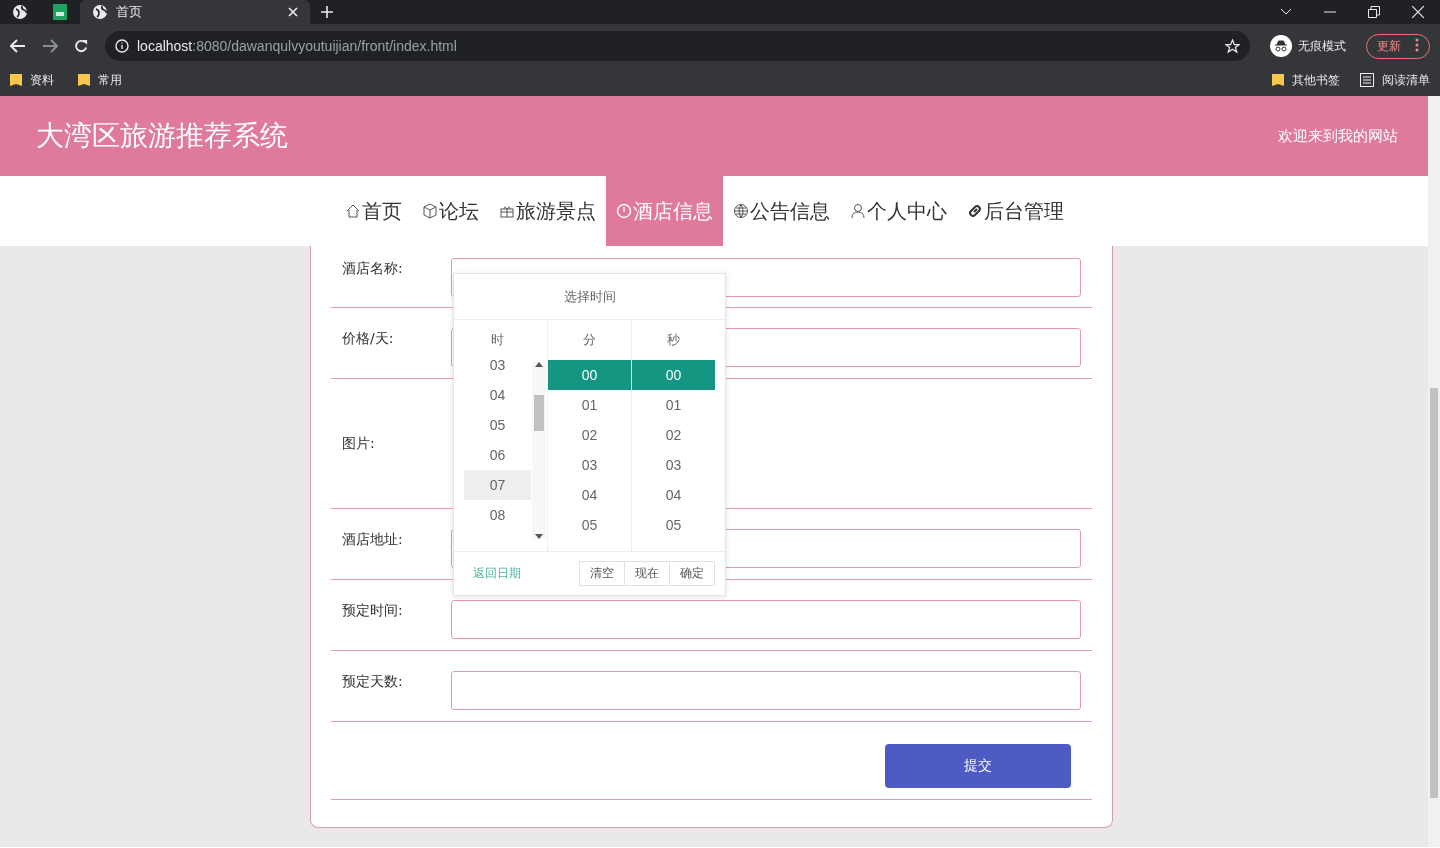  What do you see at coordinates (352, 211) in the screenshot?
I see `home-icon` at bounding box center [352, 211].